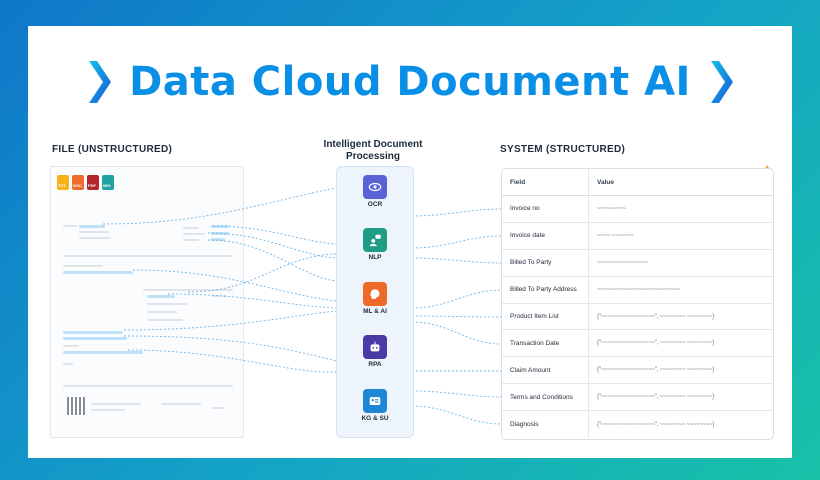 The image size is (820, 480). I want to click on right-section-label: SYSTEM (STRUCTURED), so click(563, 149).